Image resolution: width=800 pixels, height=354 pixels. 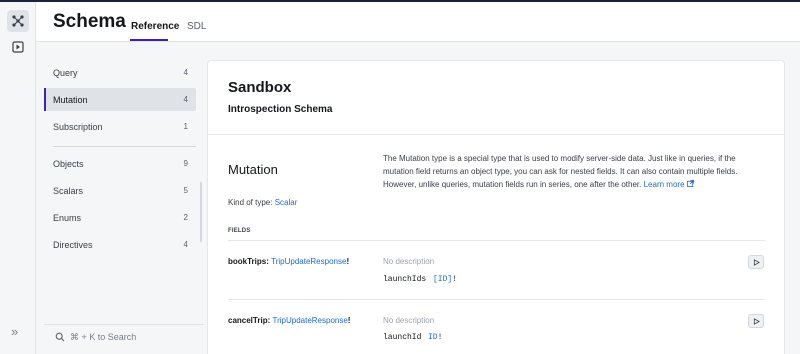 I want to click on kind-label: Kind of type:, so click(x=250, y=202).